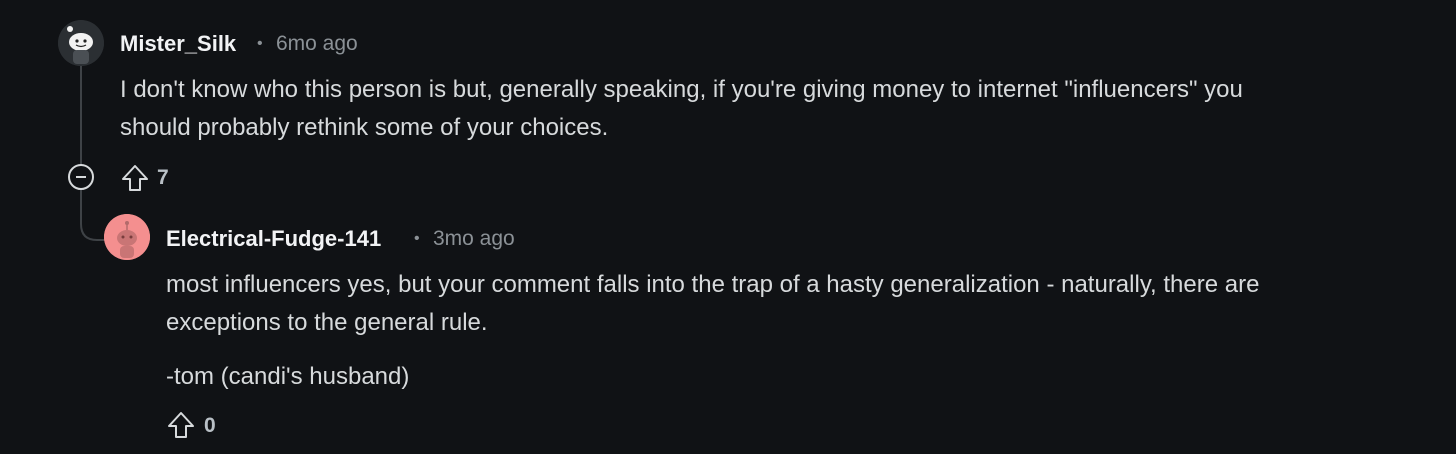 This screenshot has height=454, width=1456. I want to click on vote-count: 7, so click(163, 177).